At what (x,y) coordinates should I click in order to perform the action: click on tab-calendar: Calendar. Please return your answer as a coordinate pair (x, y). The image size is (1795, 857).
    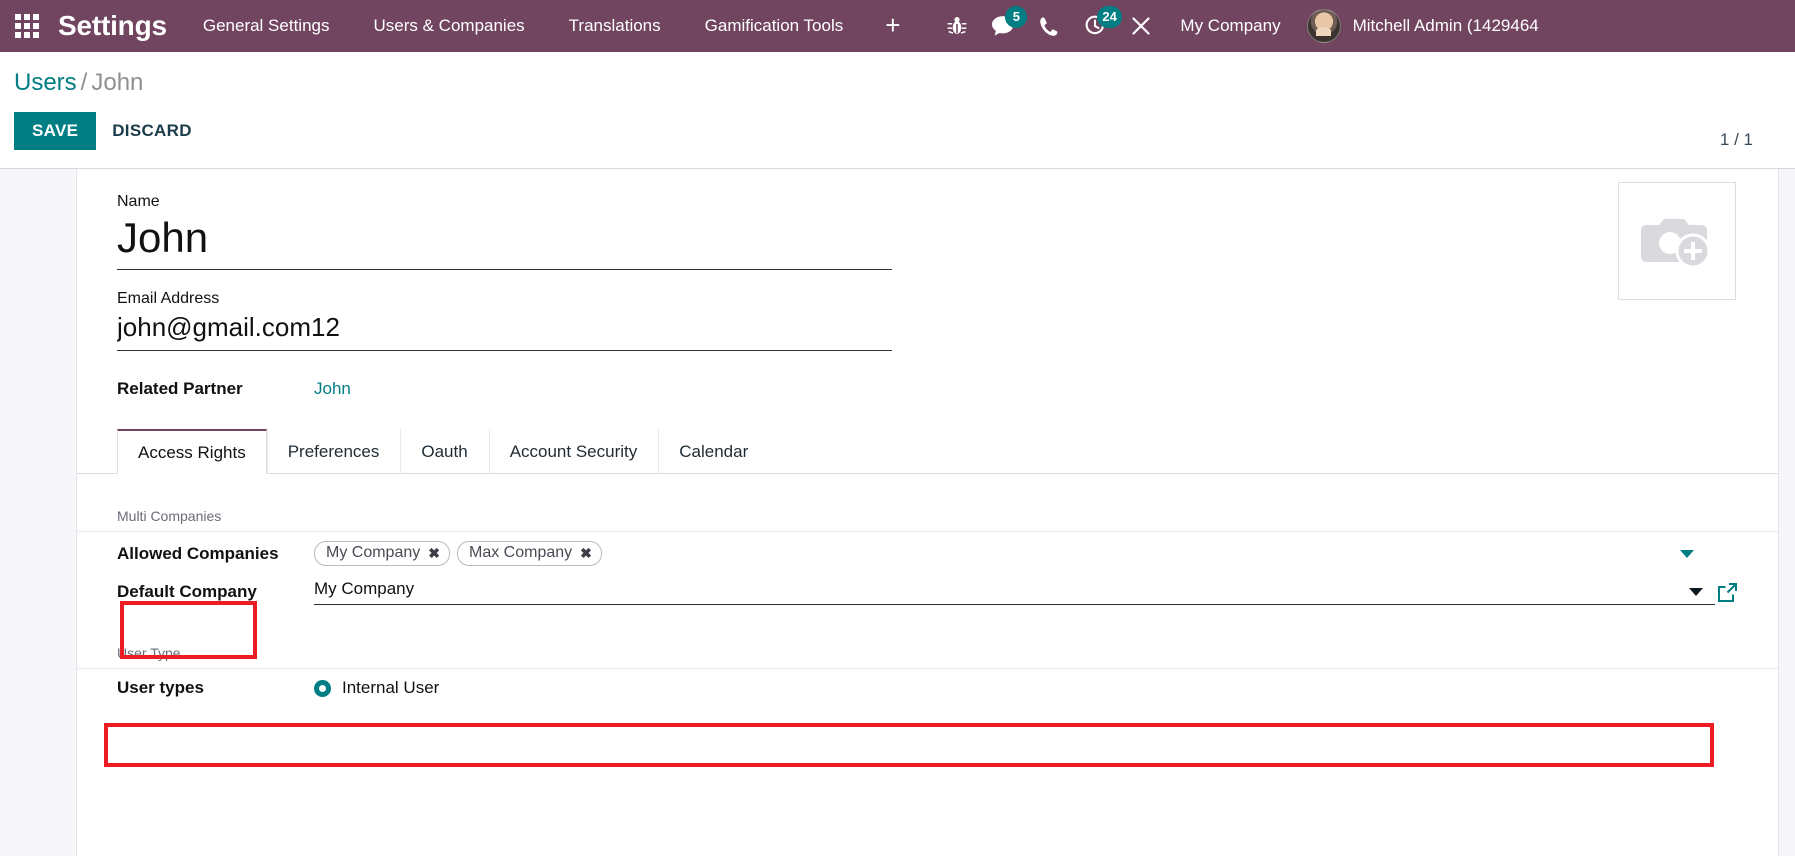
    Looking at the image, I should click on (713, 451).